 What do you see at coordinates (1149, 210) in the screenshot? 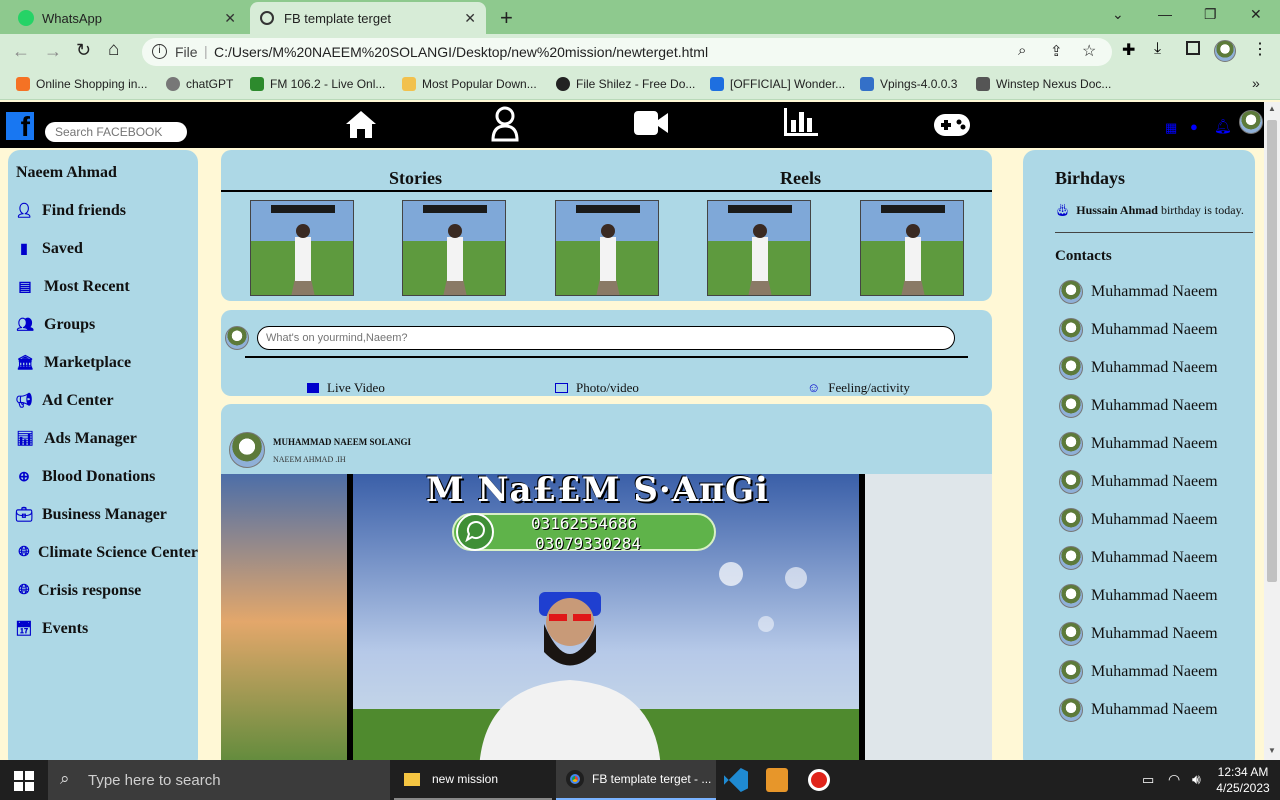
I see `birthday-notice: 🎂︎ Hussain Ahmad birthday is today.` at bounding box center [1149, 210].